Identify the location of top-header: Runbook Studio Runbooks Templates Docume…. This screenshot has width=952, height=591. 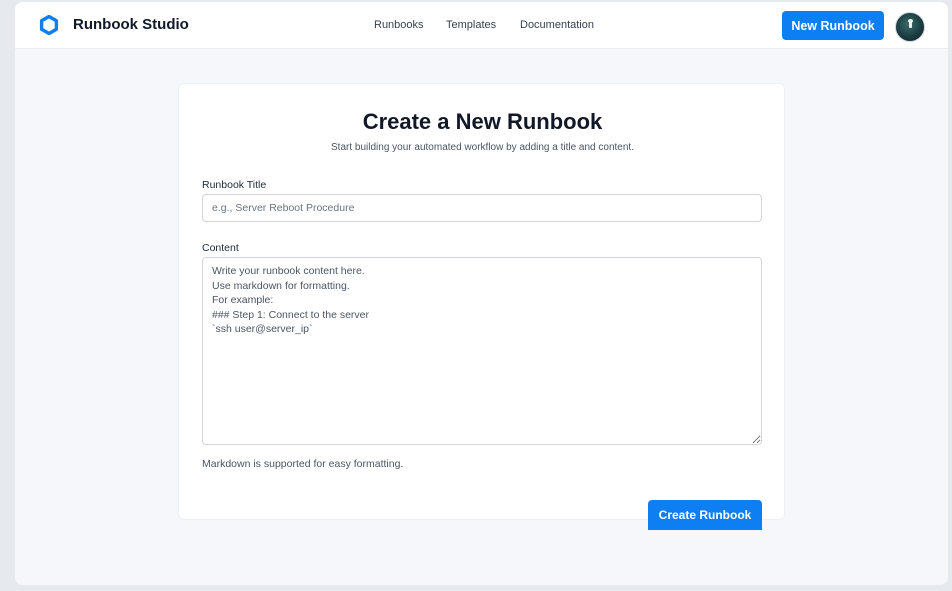
(481, 25).